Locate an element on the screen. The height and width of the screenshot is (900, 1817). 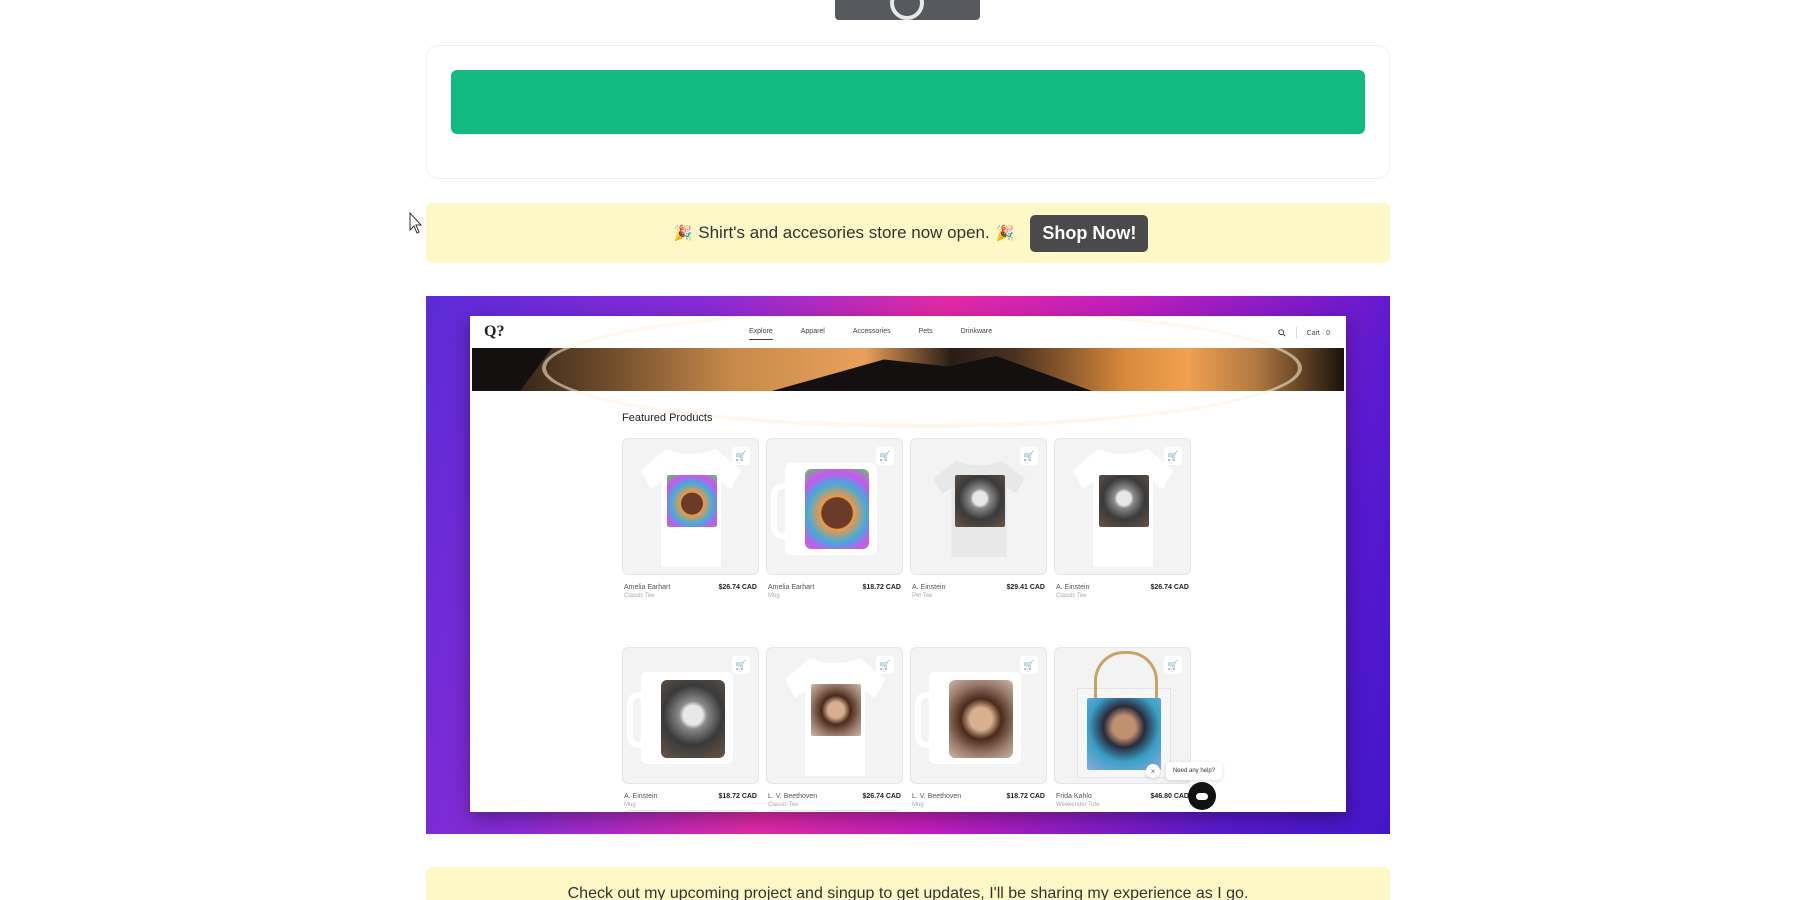
product-price: $46.80 CAD is located at coordinates (1169, 796).